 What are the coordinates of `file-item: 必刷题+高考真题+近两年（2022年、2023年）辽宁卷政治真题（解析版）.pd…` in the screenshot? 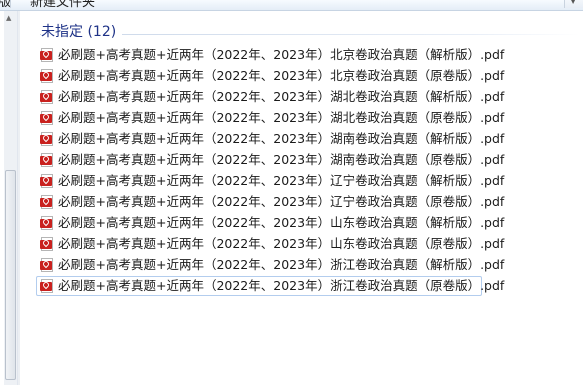 It's located at (270, 181).